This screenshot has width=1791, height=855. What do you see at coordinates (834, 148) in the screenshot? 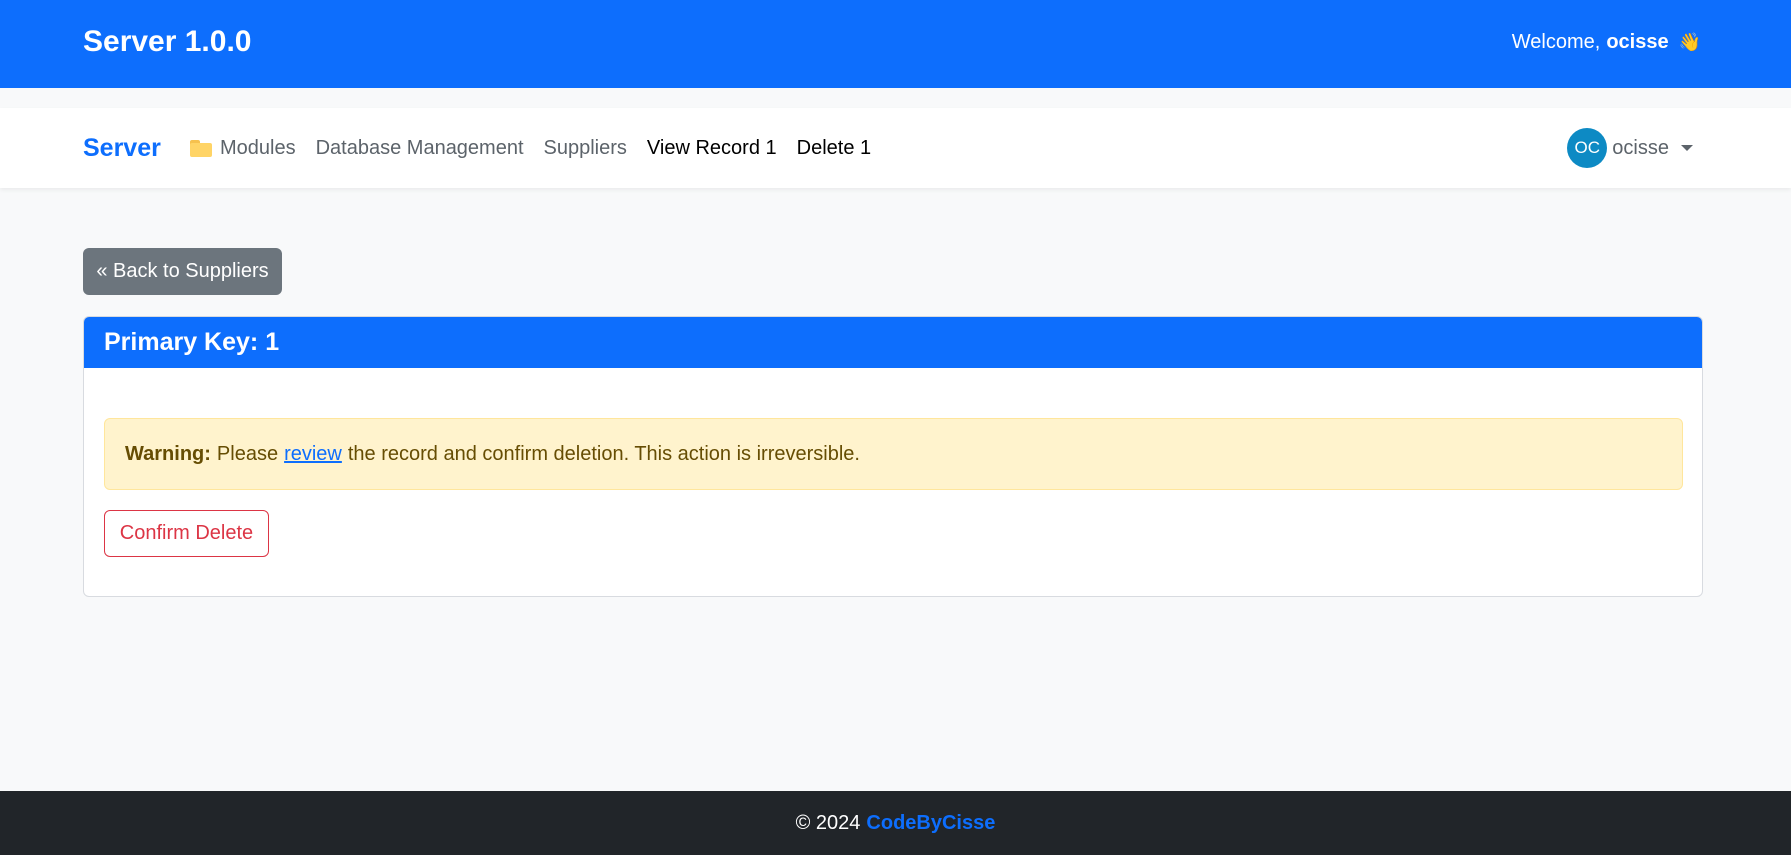
I see `nav-item-delete: Delete 1` at bounding box center [834, 148].